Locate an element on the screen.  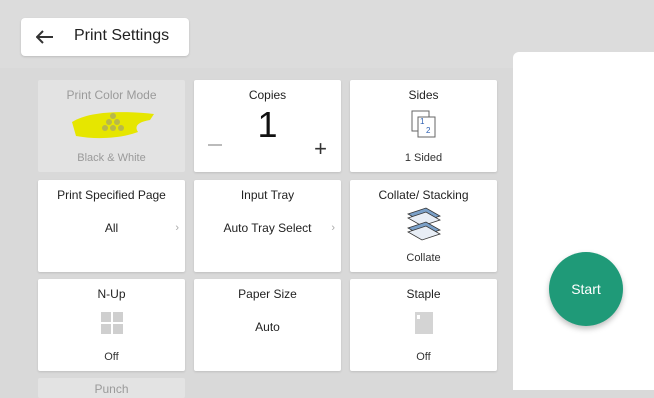
tile-label: Punch is located at coordinates (111, 389).